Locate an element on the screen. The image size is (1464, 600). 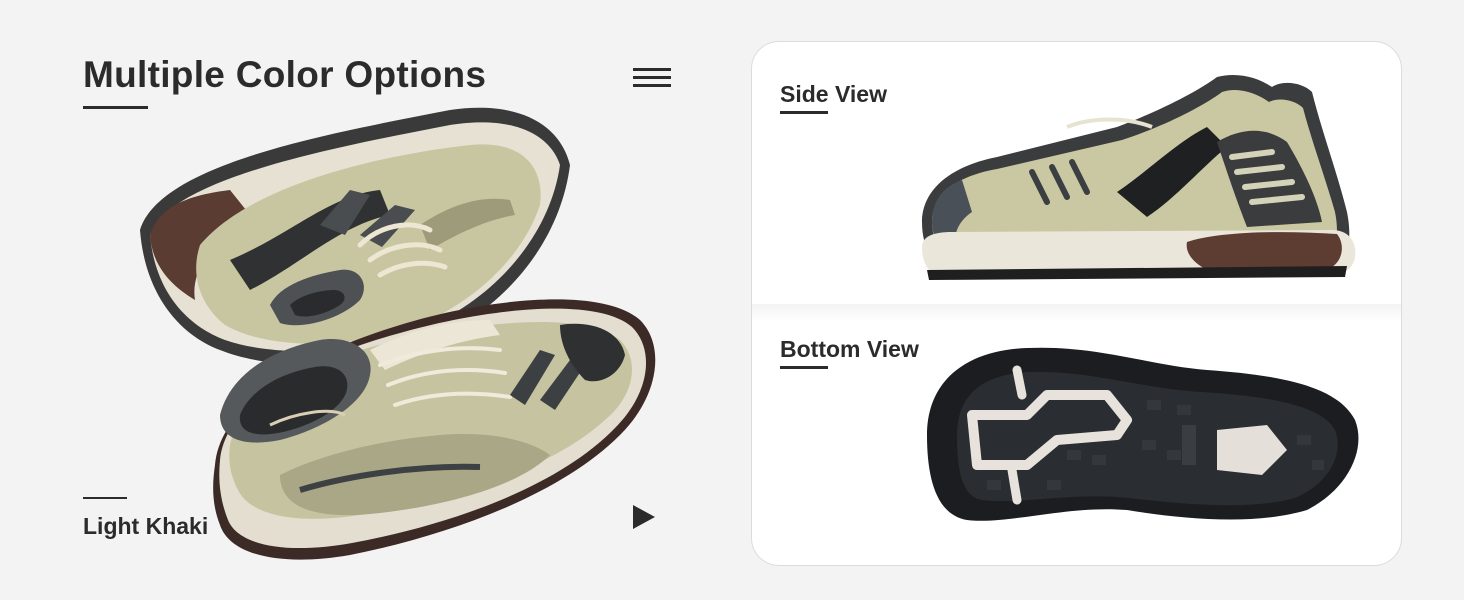
side-view-dash is located at coordinates (804, 112).